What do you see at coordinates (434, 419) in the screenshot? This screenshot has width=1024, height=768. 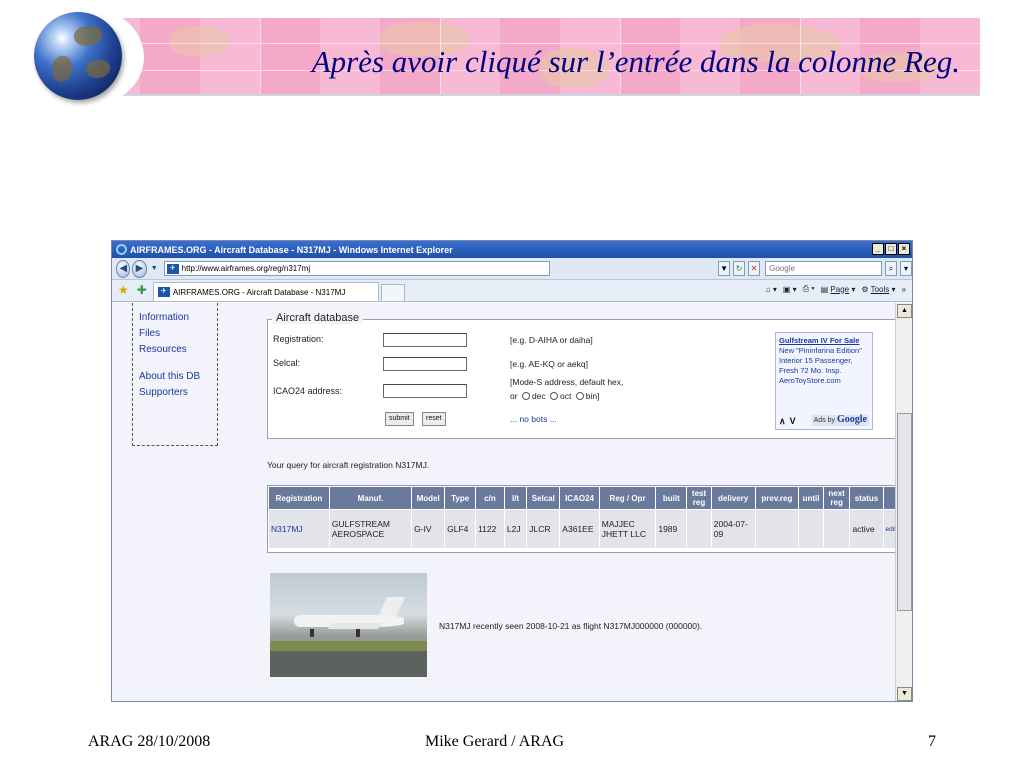 I see `reset-button: reset` at bounding box center [434, 419].